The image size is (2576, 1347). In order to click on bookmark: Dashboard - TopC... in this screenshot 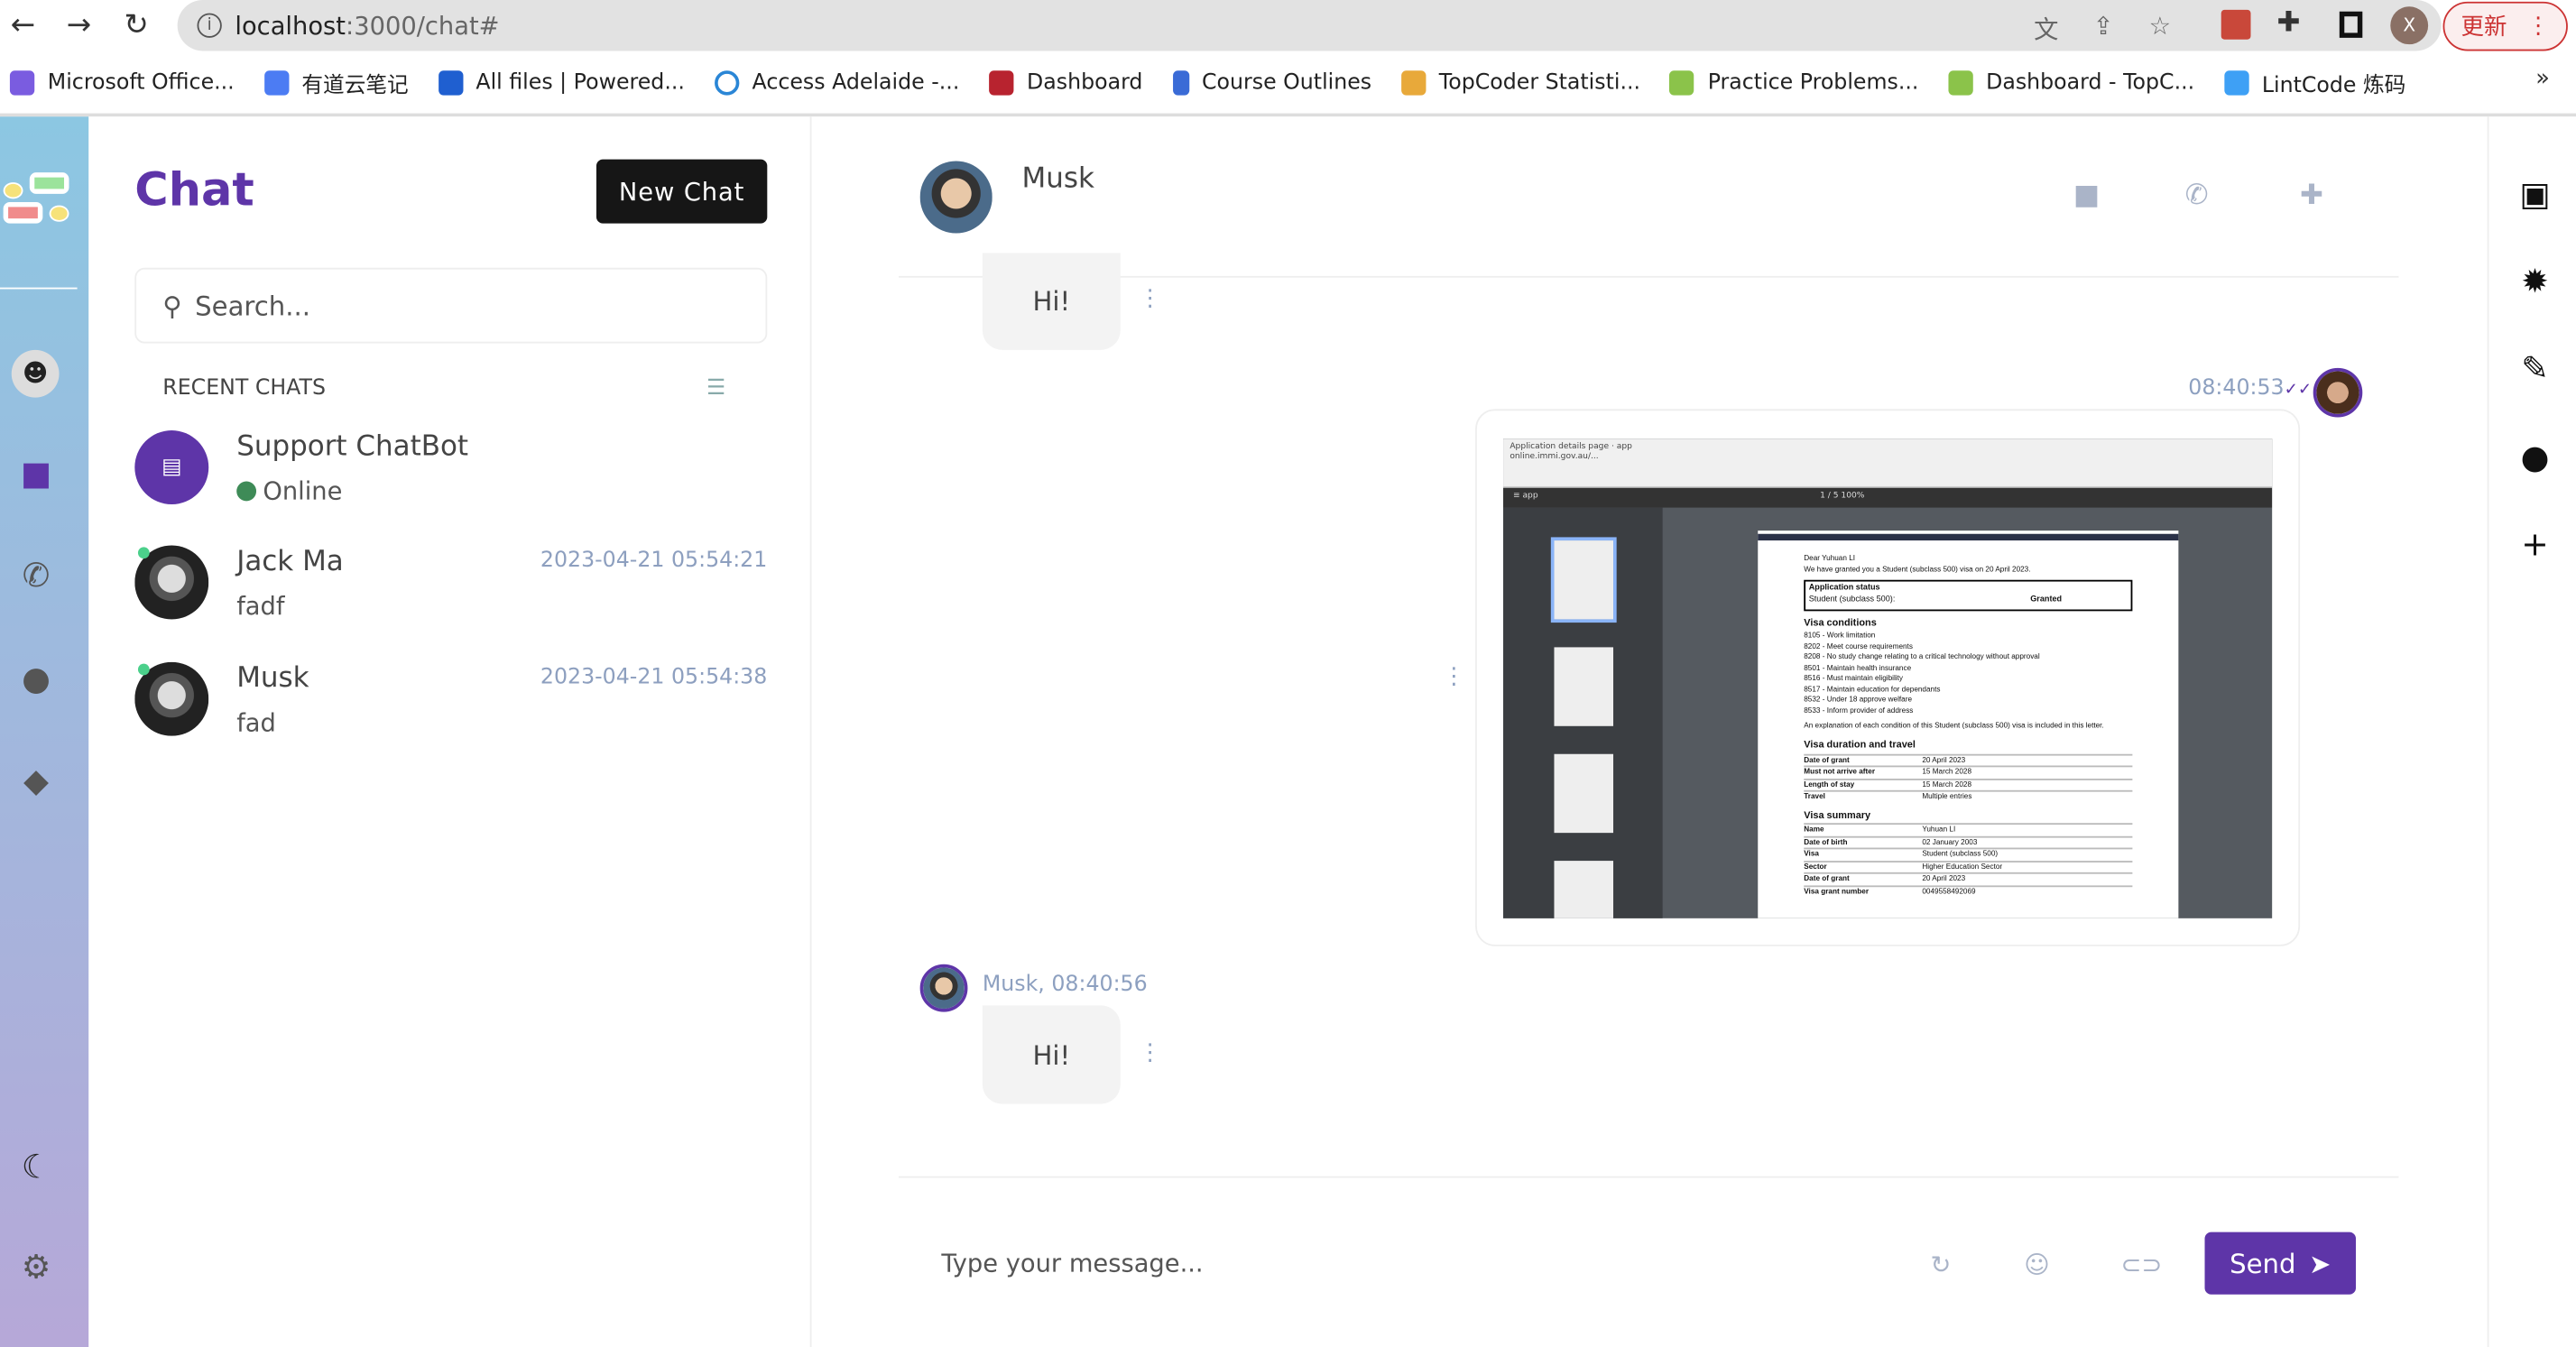, I will do `click(2071, 82)`.